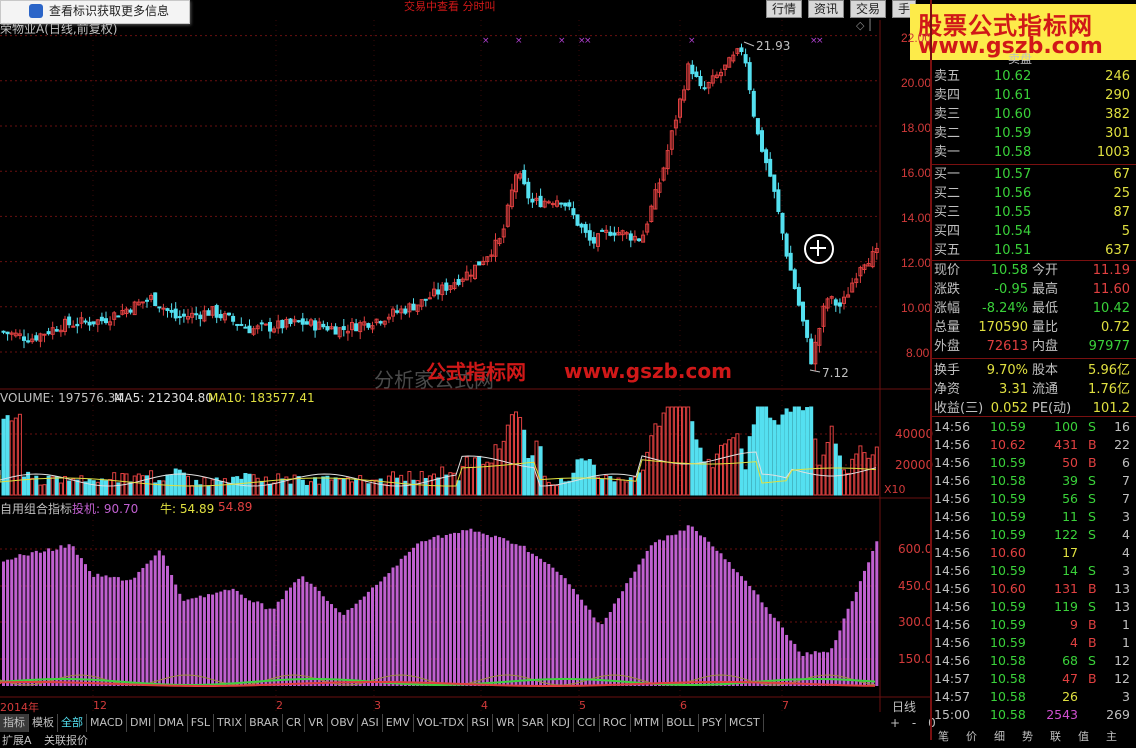 The height and width of the screenshot is (748, 1136). What do you see at coordinates (647, 723) in the screenshot?
I see `indicator-tab: MTM` at bounding box center [647, 723].